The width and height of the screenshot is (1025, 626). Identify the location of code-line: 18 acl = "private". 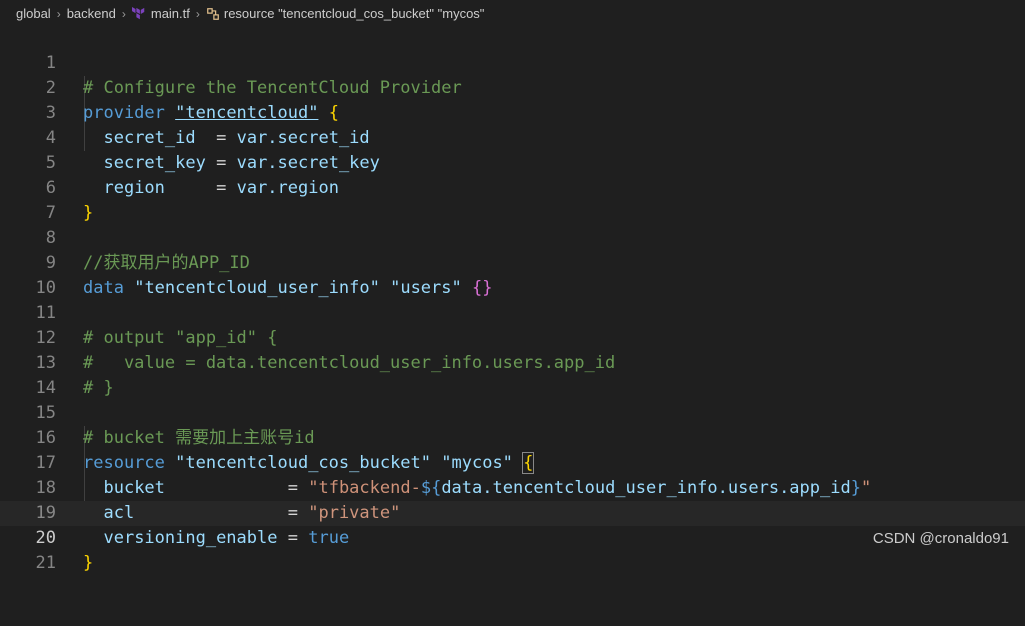
(512, 487).